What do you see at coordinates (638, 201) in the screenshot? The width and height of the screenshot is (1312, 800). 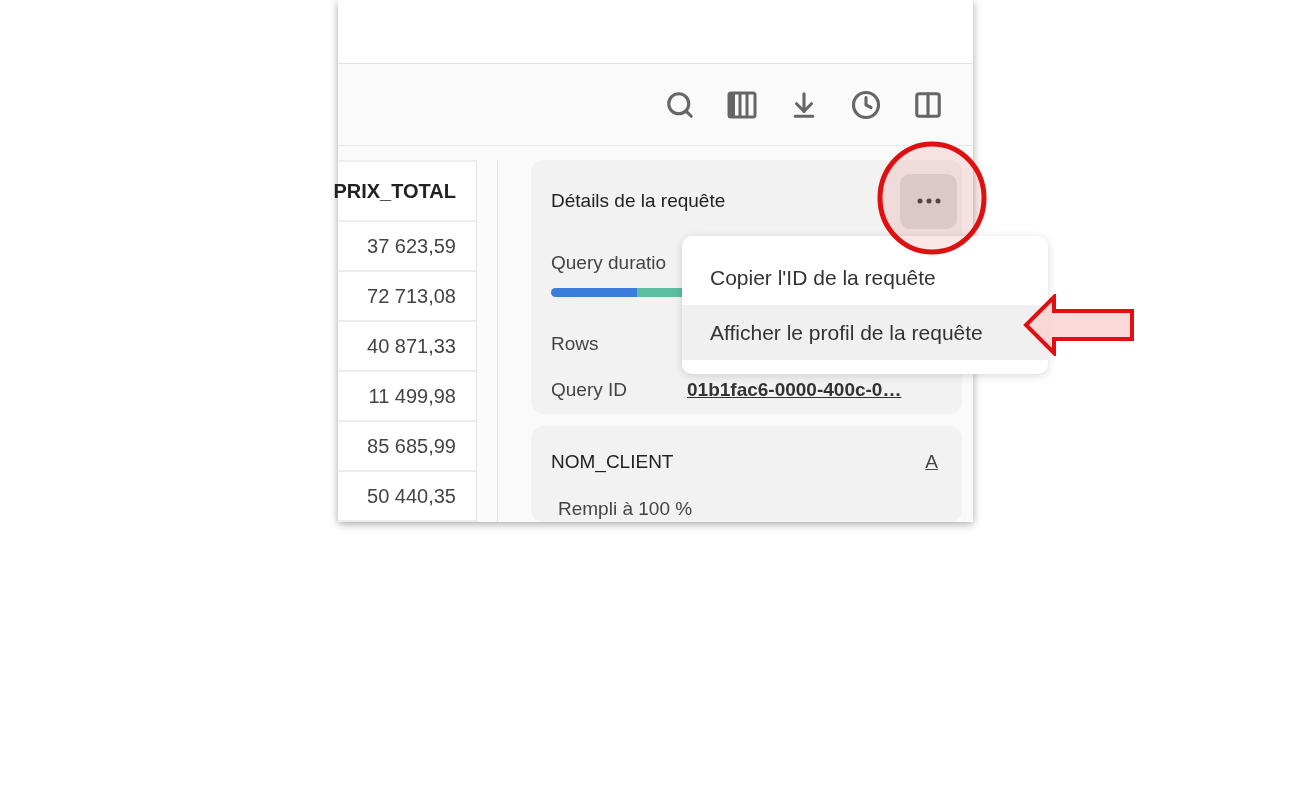 I see `card-title: Détails de la requête` at bounding box center [638, 201].